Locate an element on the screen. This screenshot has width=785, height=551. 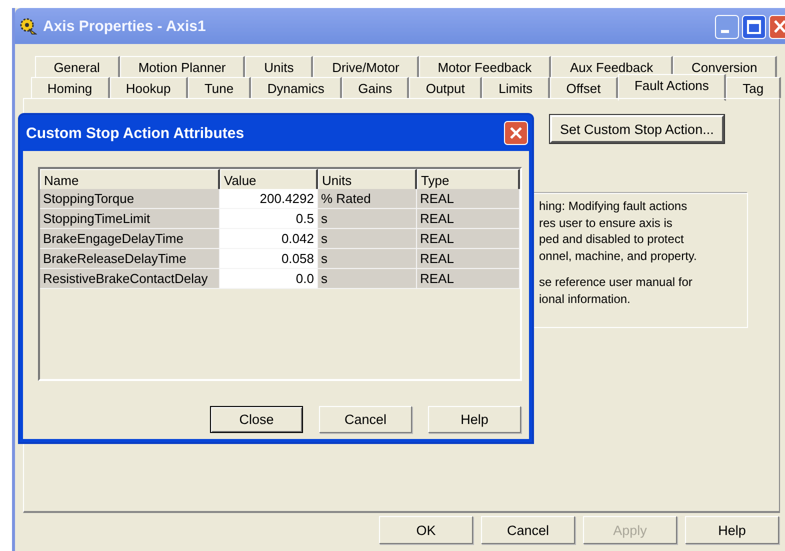
table-cell: StoppingTimeLimit is located at coordinates (130, 219).